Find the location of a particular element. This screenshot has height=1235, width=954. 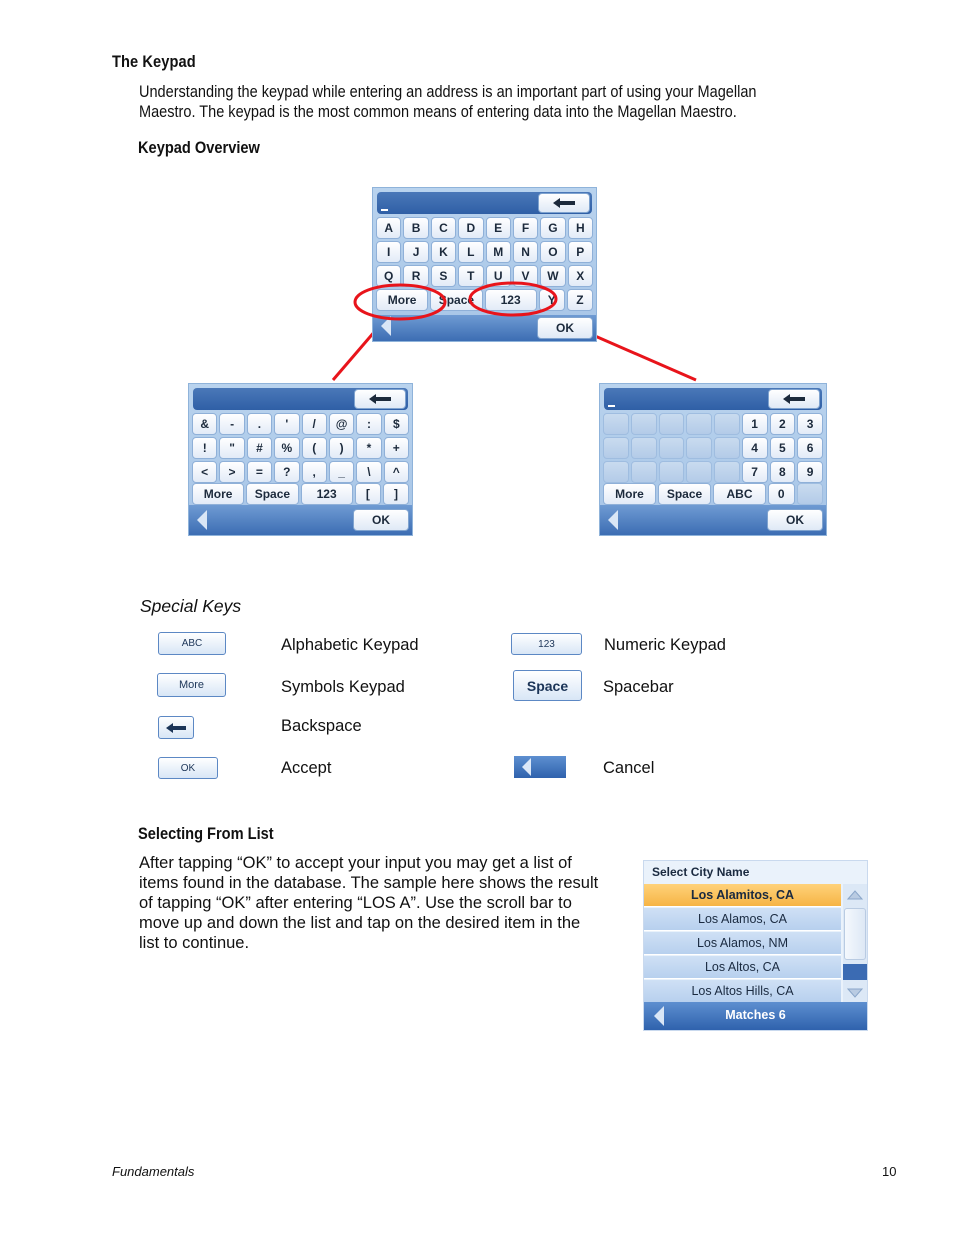

symbols-bottom-row: More Space 123[] is located at coordinates (300, 494).